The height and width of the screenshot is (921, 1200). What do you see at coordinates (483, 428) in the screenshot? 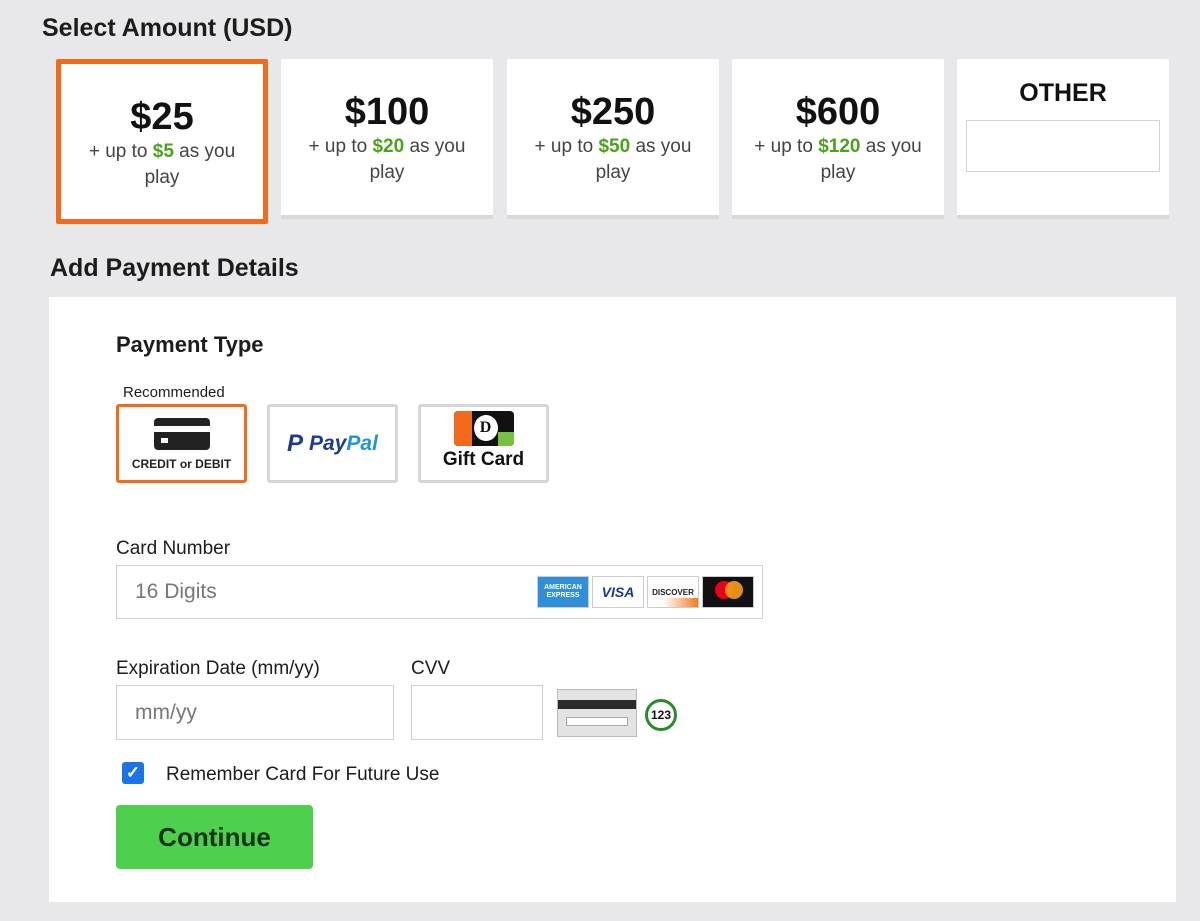
I see `gift-card-icon: D` at bounding box center [483, 428].